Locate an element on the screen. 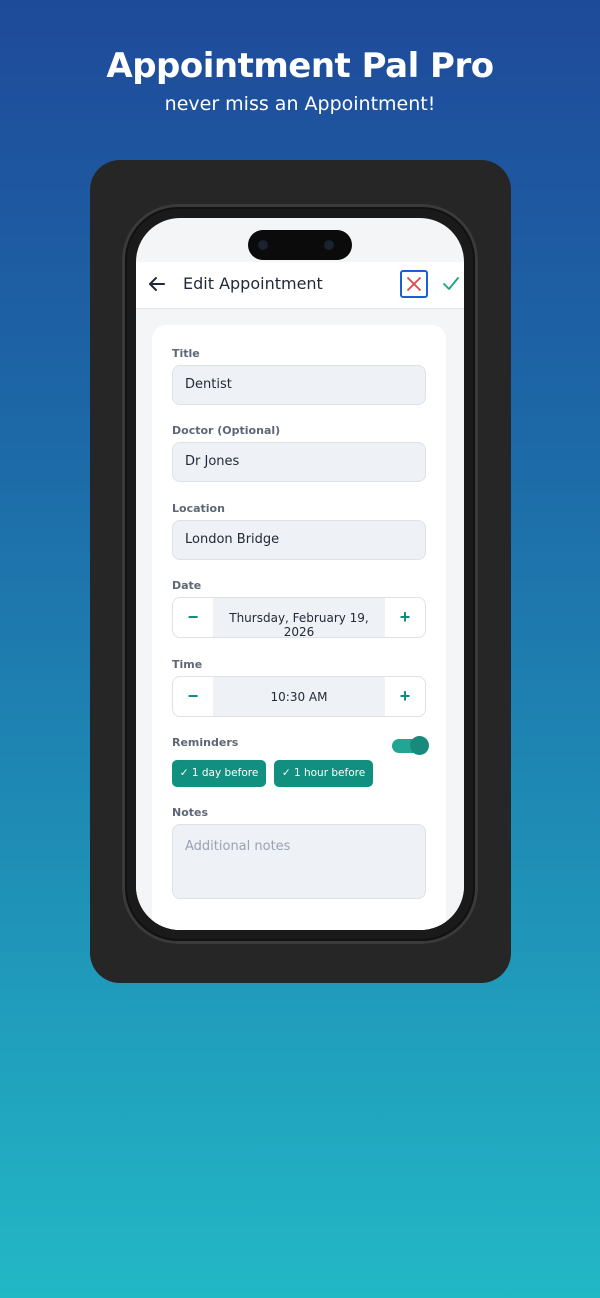 The width and height of the screenshot is (600, 1298). title-label: Title is located at coordinates (186, 353).